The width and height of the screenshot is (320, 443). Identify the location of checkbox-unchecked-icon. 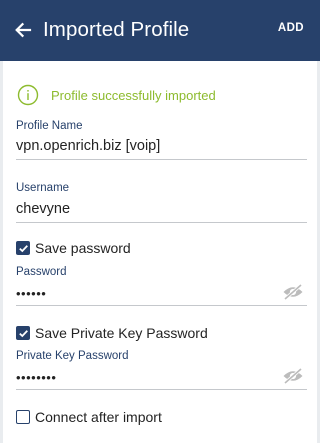
(23, 417).